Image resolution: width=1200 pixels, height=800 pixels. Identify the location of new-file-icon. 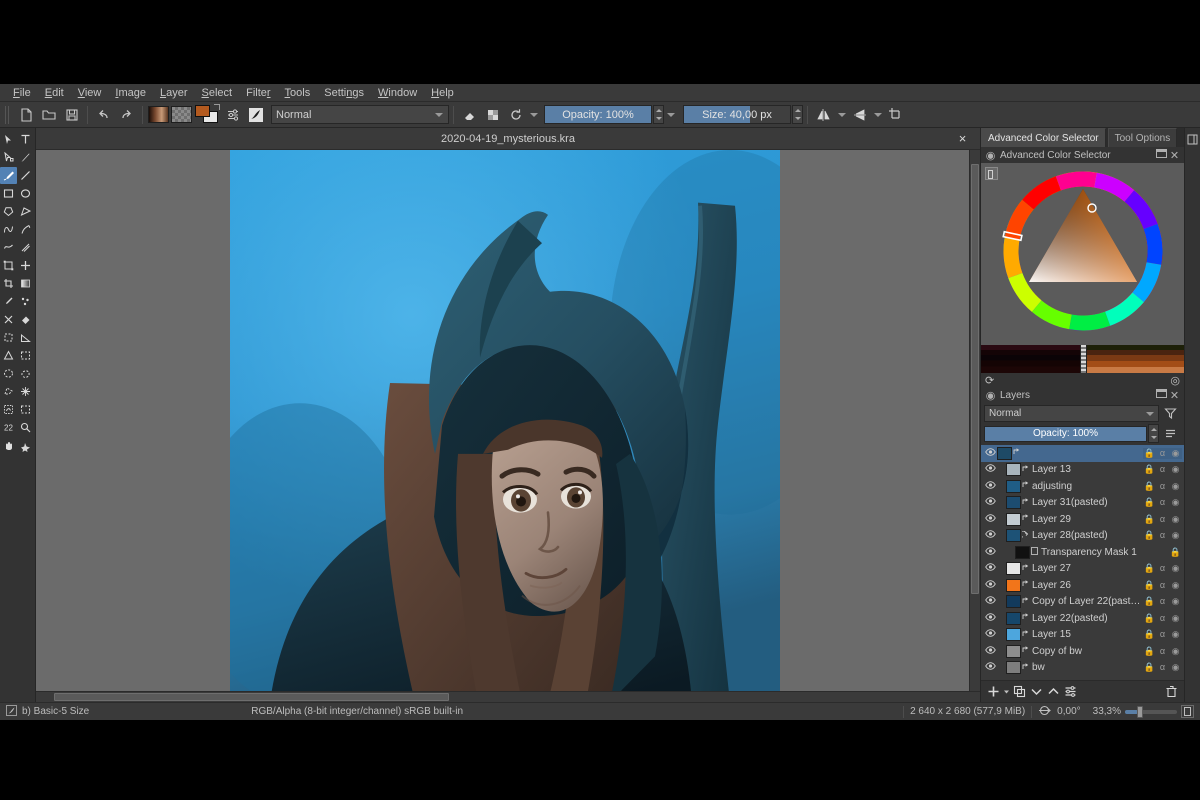
(25, 114).